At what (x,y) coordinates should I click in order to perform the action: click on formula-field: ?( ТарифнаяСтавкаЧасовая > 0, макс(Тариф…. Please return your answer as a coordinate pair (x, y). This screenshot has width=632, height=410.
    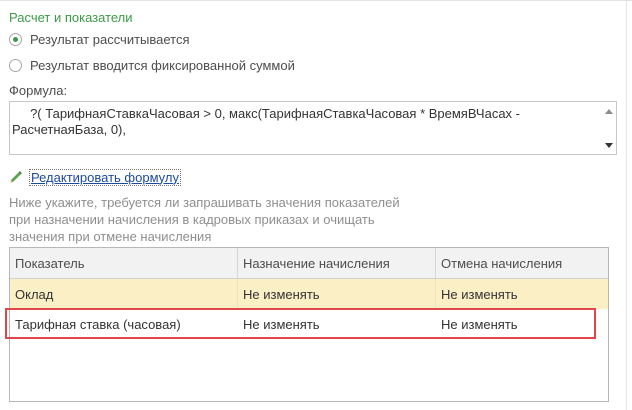
    Looking at the image, I should click on (313, 128).